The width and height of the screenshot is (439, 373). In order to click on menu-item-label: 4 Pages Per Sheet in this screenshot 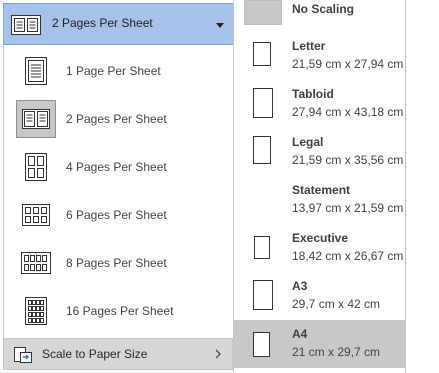, I will do `click(116, 167)`.